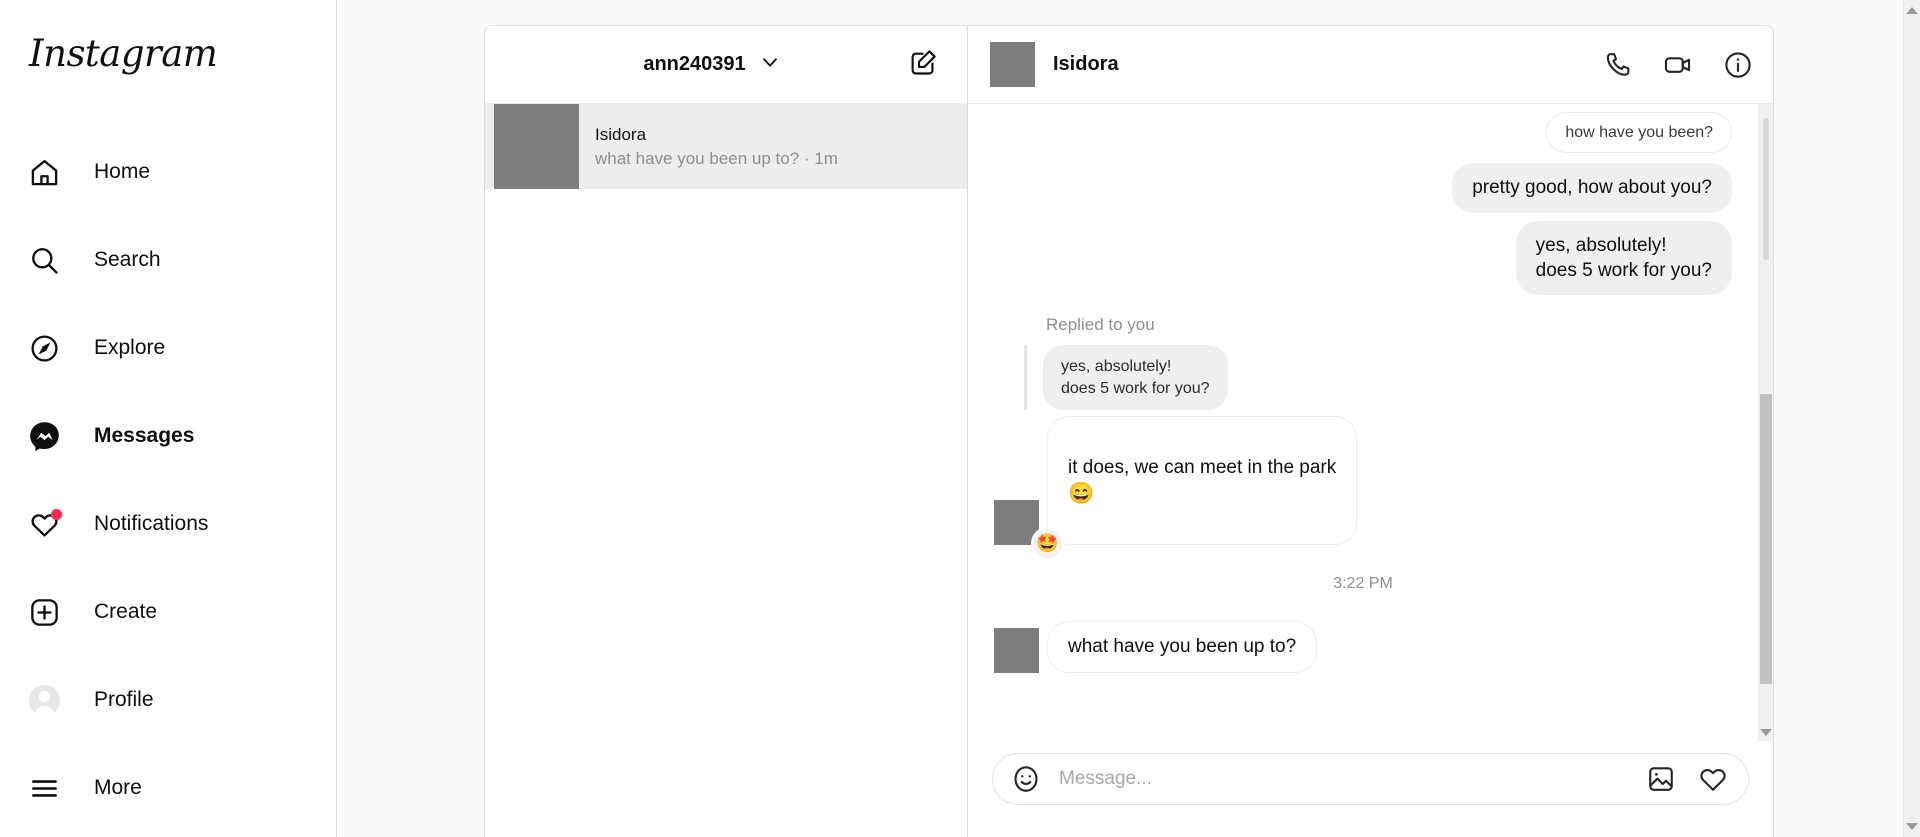 Image resolution: width=1920 pixels, height=837 pixels. I want to click on sidebar-item-profile: Profile, so click(168, 700).